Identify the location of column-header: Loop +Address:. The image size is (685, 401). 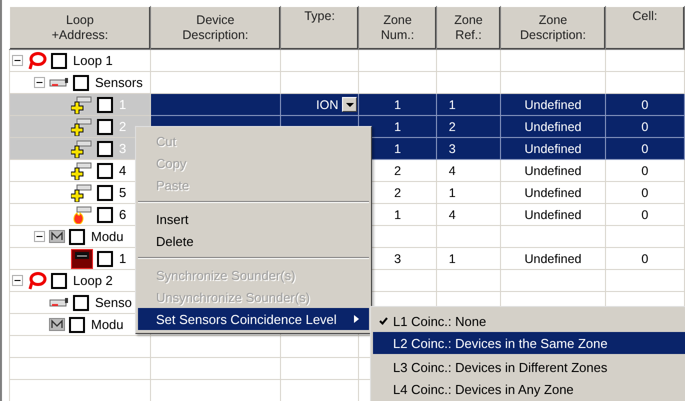
(80, 28).